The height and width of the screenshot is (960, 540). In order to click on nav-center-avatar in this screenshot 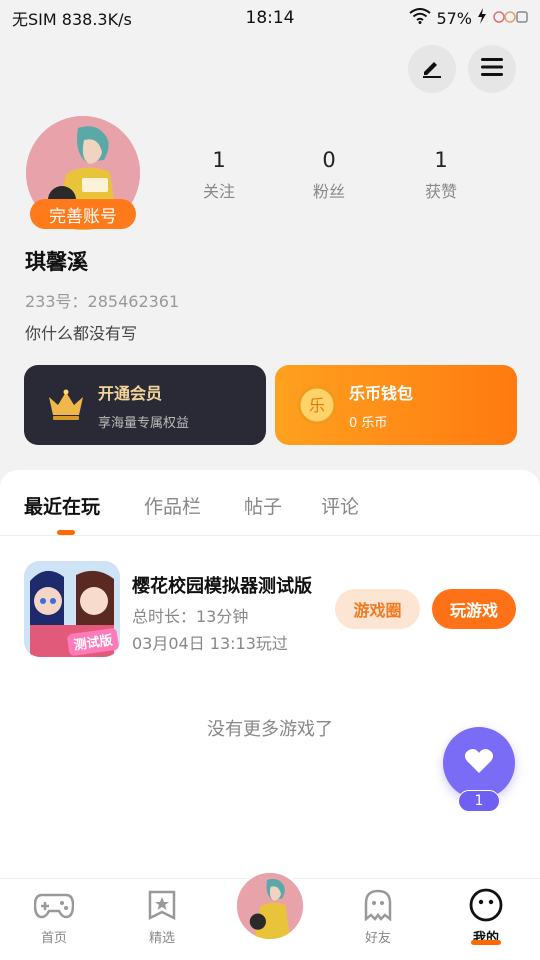, I will do `click(270, 906)`.